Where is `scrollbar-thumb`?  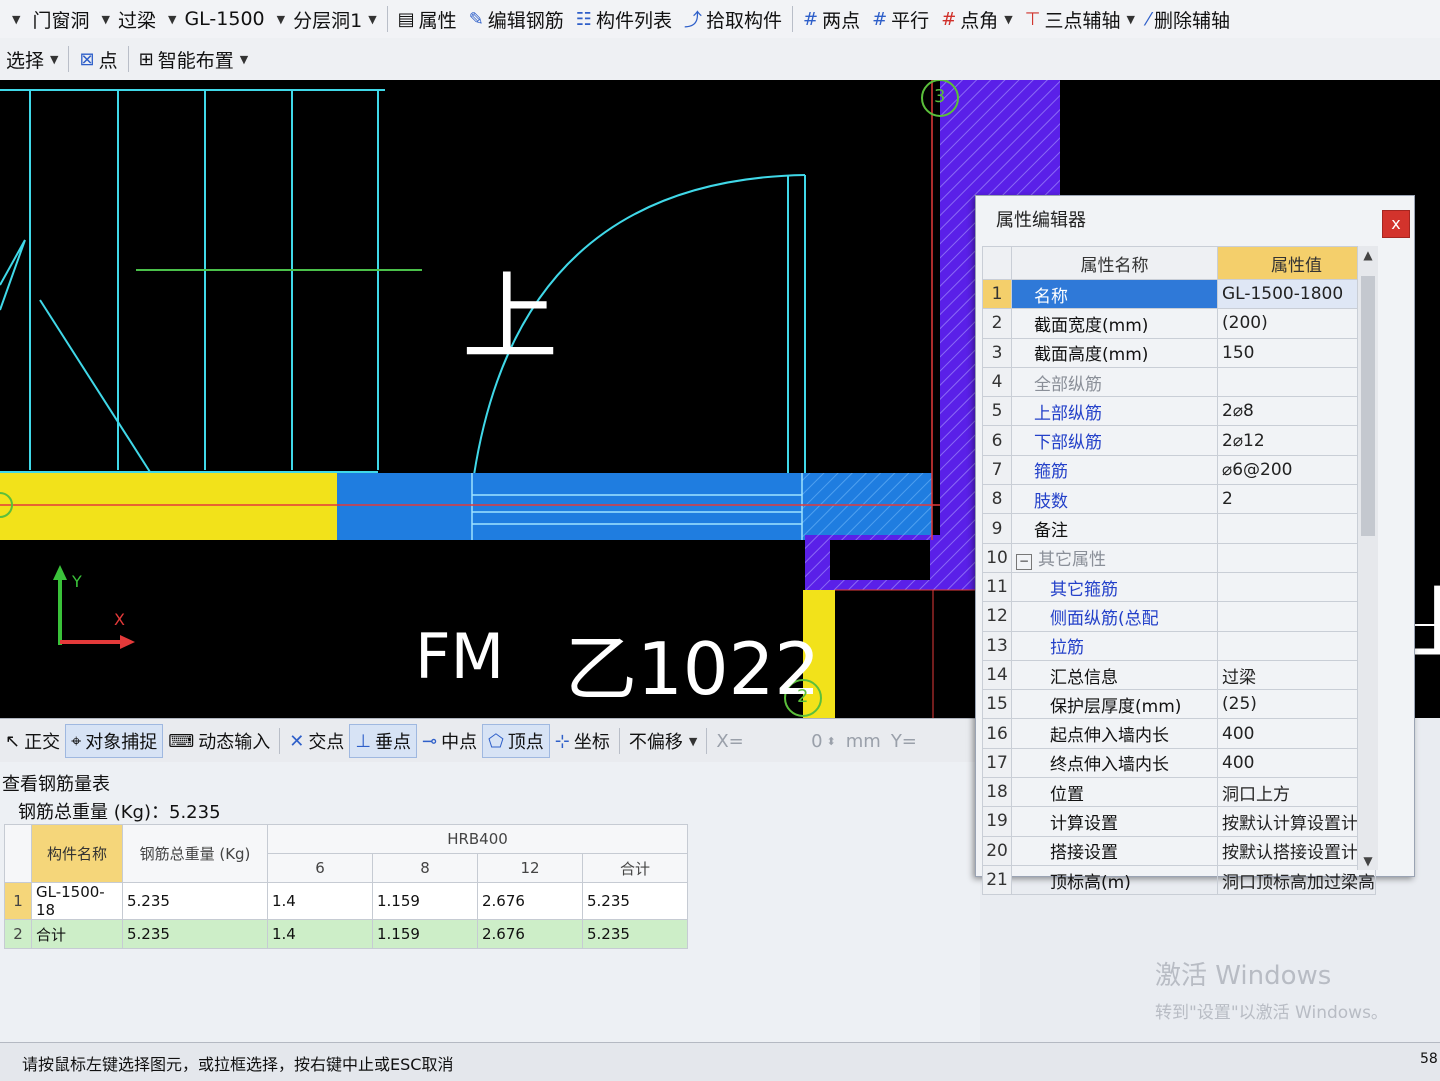
scrollbar-thumb is located at coordinates (1368, 406).